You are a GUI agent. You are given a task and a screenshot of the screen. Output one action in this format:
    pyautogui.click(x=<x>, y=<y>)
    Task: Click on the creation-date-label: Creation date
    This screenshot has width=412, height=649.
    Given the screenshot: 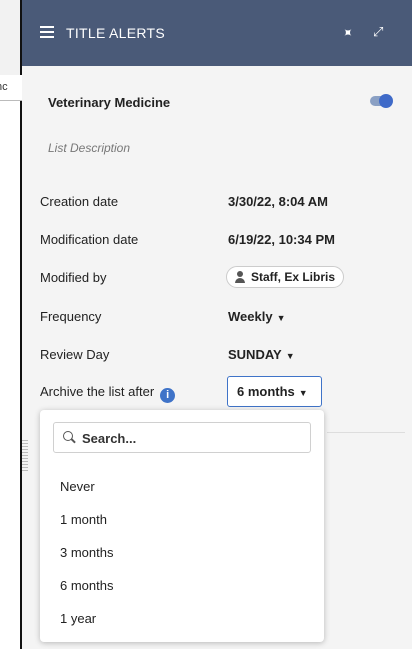 What is the action you would take?
    pyautogui.click(x=79, y=201)
    